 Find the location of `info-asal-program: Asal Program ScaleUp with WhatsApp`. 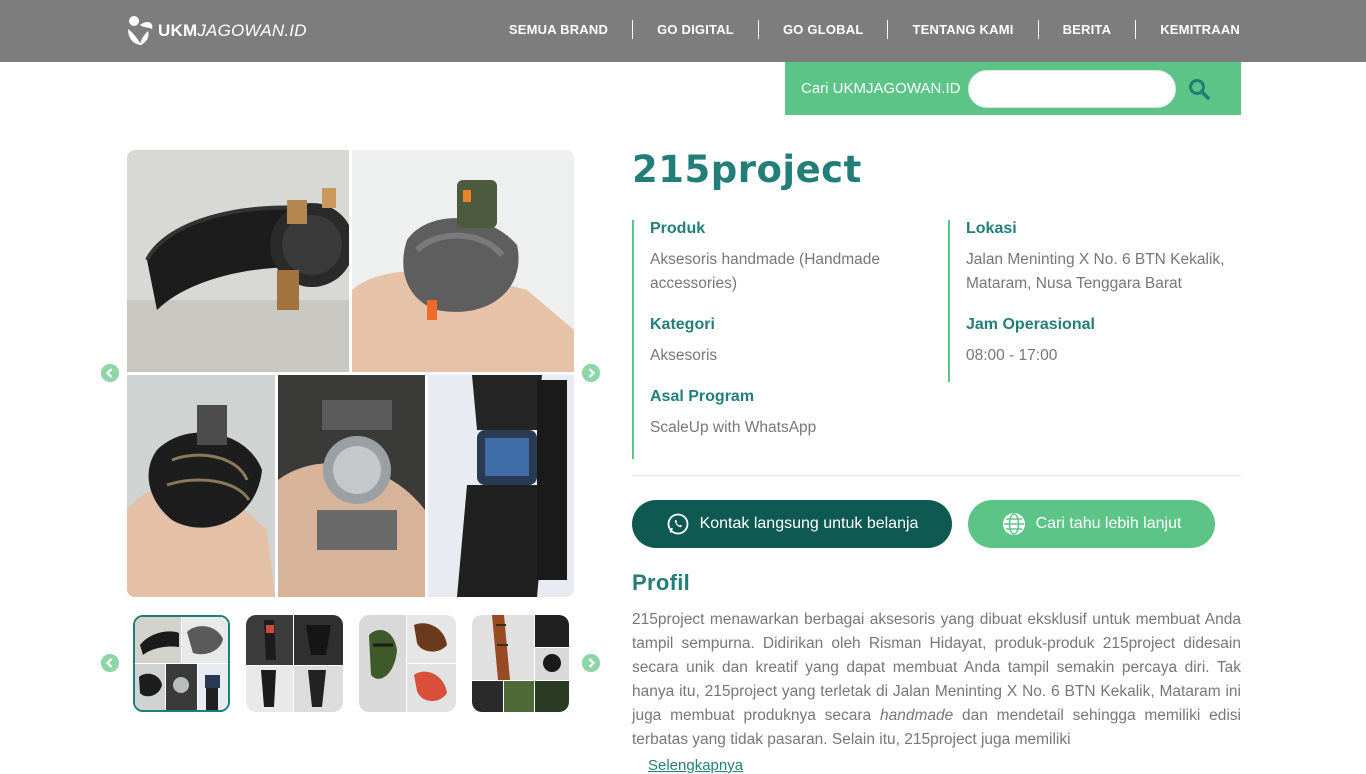

info-asal-program: Asal Program ScaleUp with WhatsApp is located at coordinates (791, 414).